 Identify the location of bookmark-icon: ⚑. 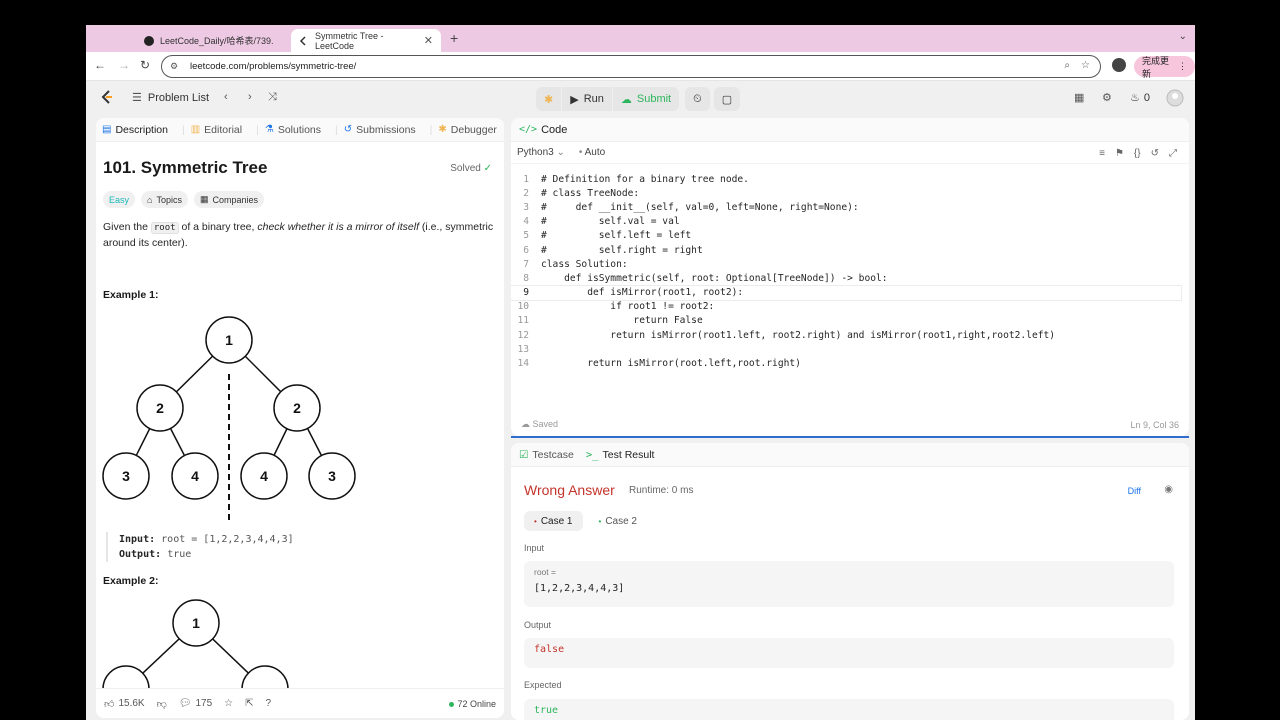
(1119, 153).